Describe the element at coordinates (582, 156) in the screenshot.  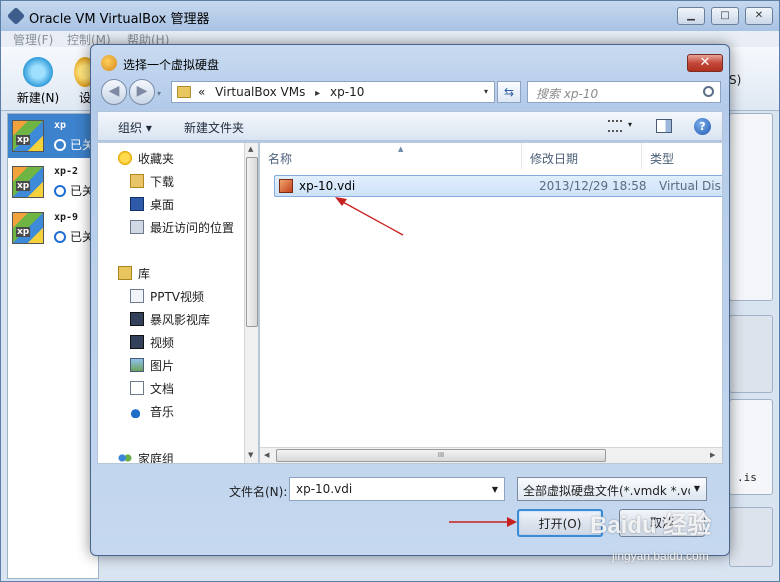
I see `column-header-date: 修改日期` at that location.